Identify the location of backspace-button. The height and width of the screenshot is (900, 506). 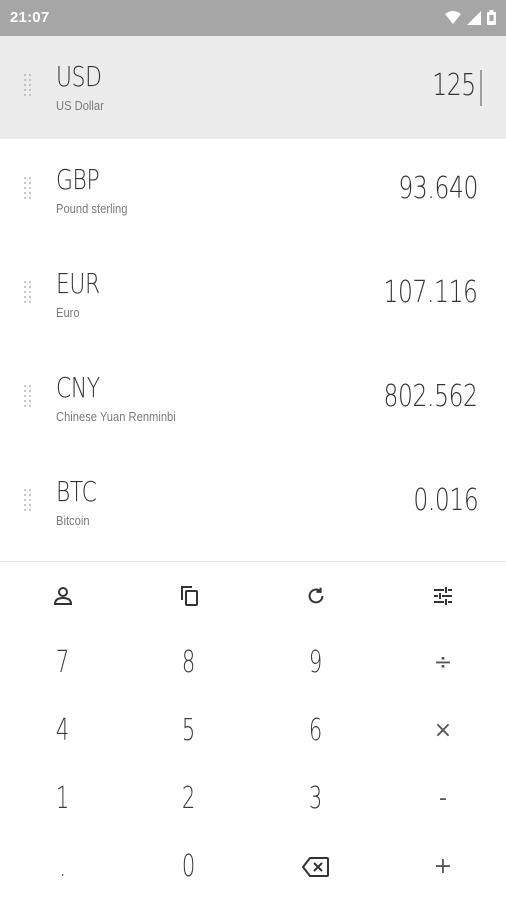
(316, 866).